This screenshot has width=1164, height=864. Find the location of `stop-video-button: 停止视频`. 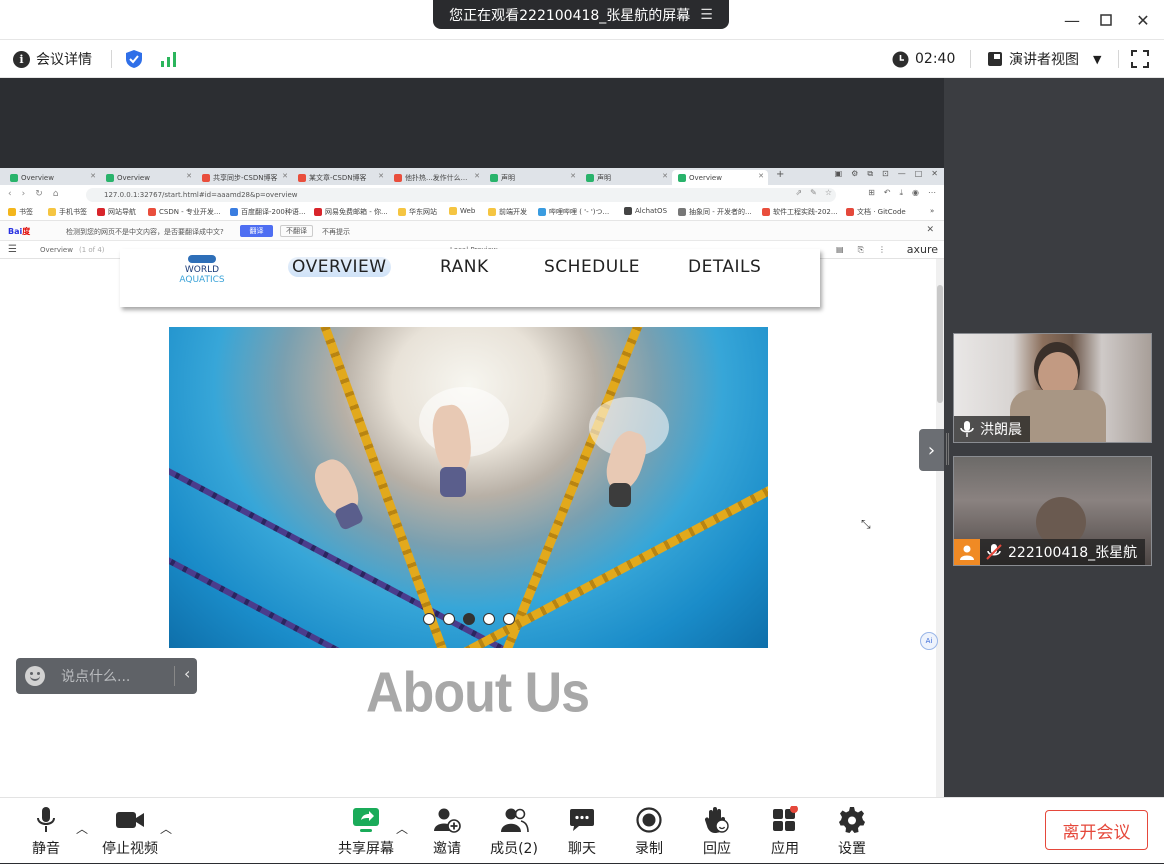

stop-video-button: 停止视频 is located at coordinates (130, 831).